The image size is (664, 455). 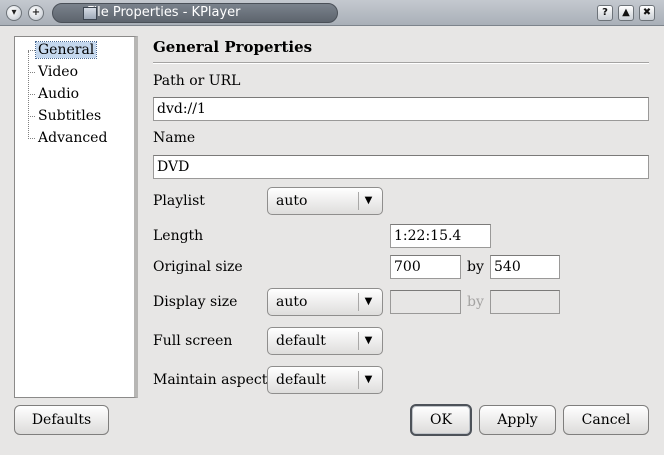 What do you see at coordinates (210, 380) in the screenshot?
I see `maintain-aspect-label: Maintain aspect` at bounding box center [210, 380].